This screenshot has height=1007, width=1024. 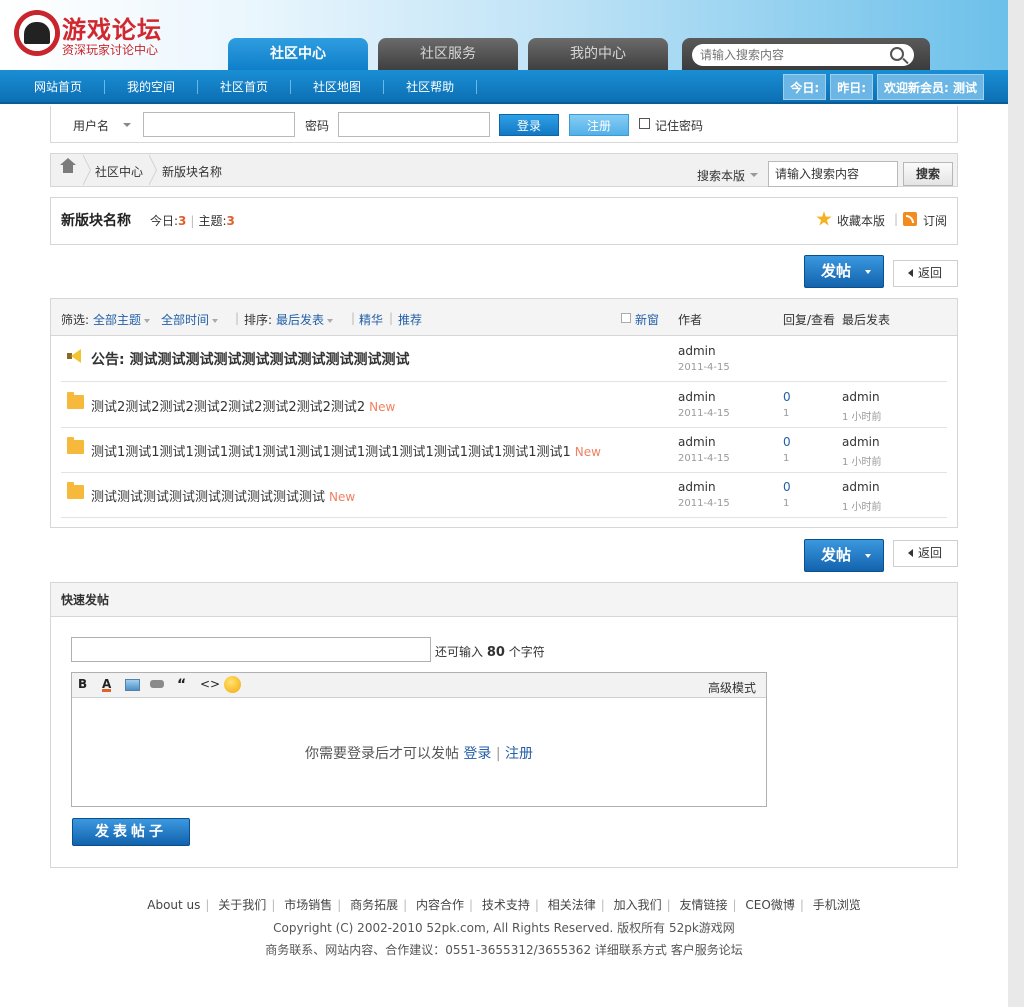 What do you see at coordinates (897, 54) in the screenshot?
I see `search-icon` at bounding box center [897, 54].